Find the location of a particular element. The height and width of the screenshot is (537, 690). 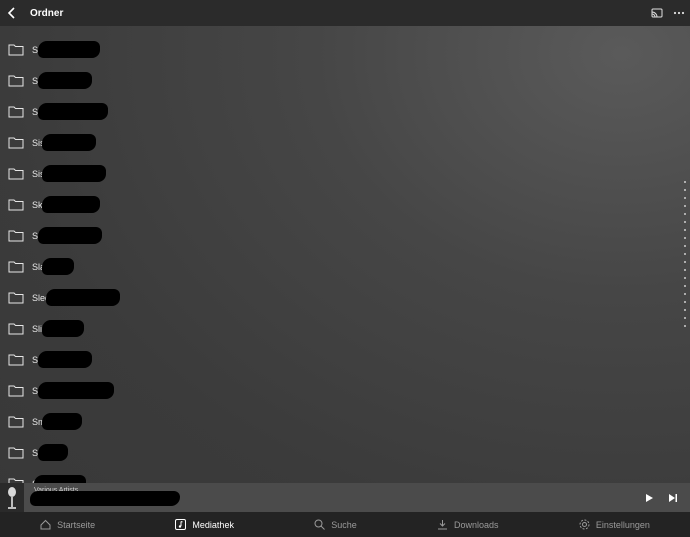

nav-item-suche: Suche is located at coordinates (335, 524).